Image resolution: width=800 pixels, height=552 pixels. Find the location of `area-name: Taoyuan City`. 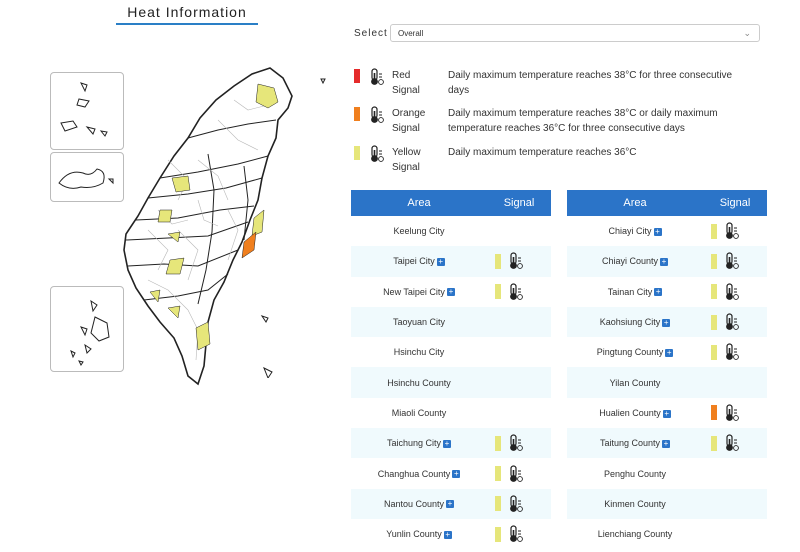

area-name: Taoyuan City is located at coordinates (419, 322).